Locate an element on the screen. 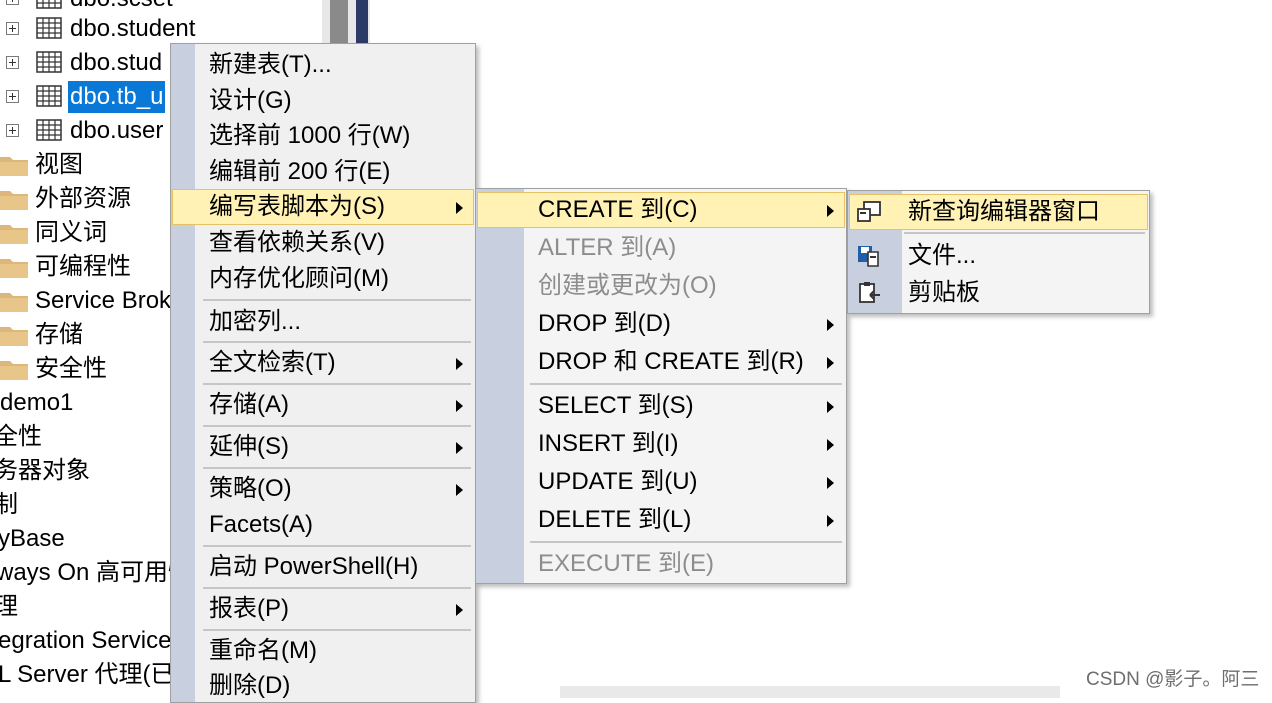 Image resolution: width=1272 pixels, height=703 pixels. menu-item-execute-to: EXECUTE 到(E) is located at coordinates (661, 564).